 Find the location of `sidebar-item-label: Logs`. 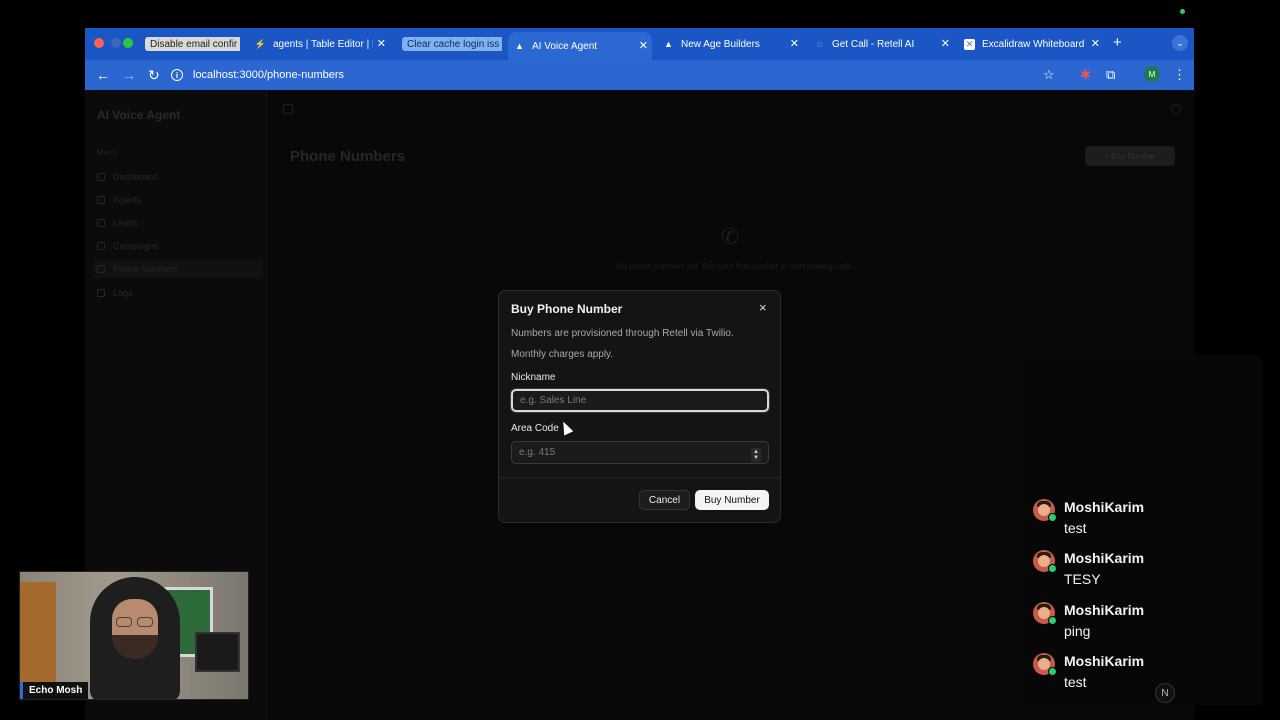

sidebar-item-label: Logs is located at coordinates (123, 293).